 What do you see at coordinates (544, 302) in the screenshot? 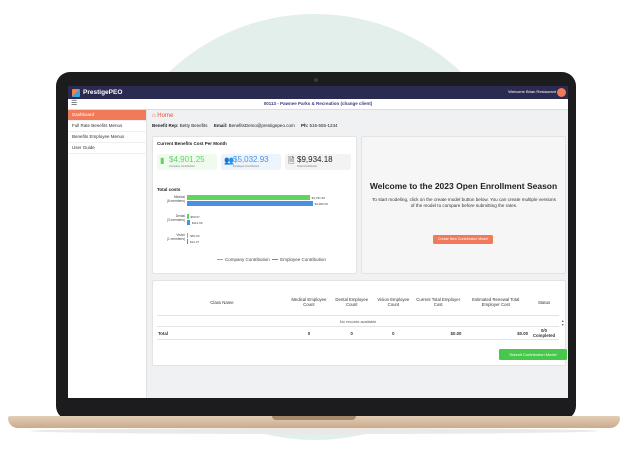
I see `header-status: Status` at bounding box center [544, 302].